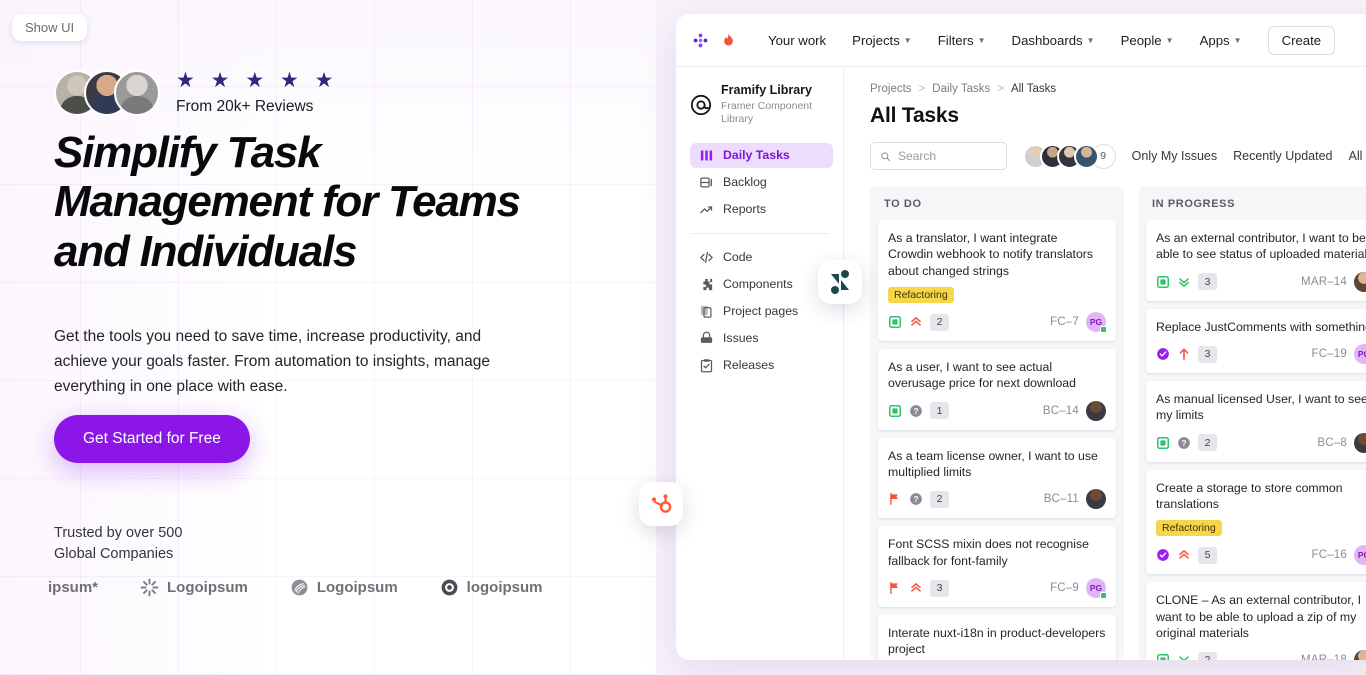  I want to click on member-avatars: 9, so click(1069, 156).